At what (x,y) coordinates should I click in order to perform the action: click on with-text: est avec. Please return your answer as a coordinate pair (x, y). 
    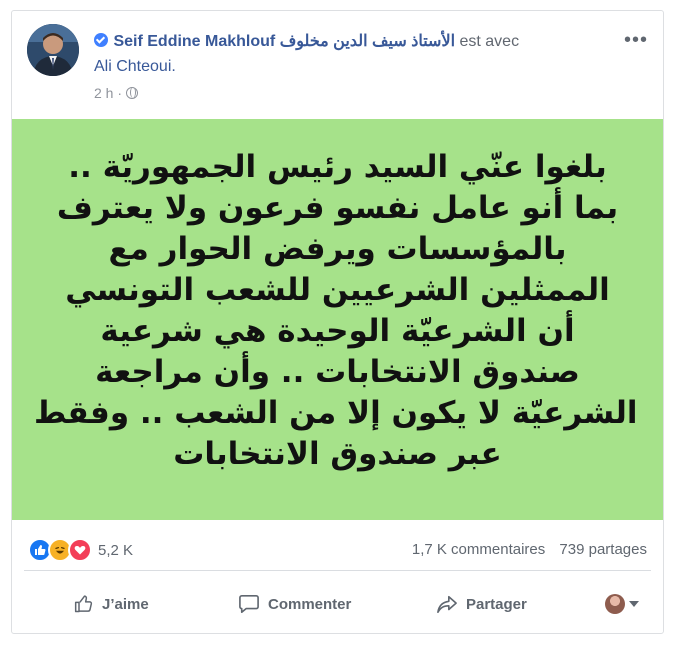
    Looking at the image, I should click on (489, 41).